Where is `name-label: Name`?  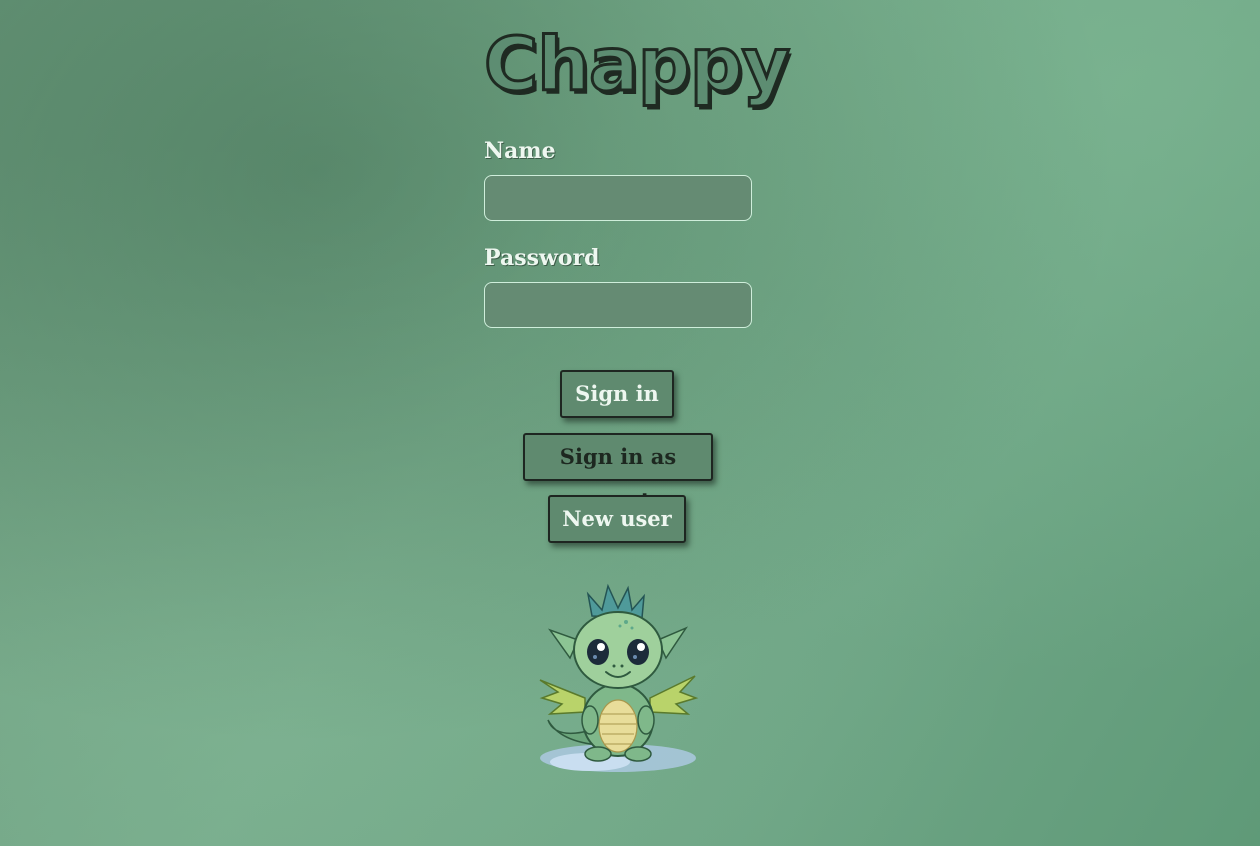
name-label: Name is located at coordinates (520, 151).